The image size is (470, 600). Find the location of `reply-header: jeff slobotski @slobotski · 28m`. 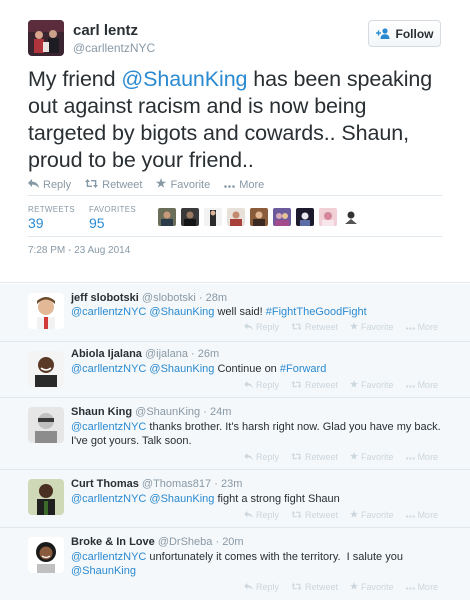

reply-header: jeff slobotski @slobotski · 28m is located at coordinates (149, 298).